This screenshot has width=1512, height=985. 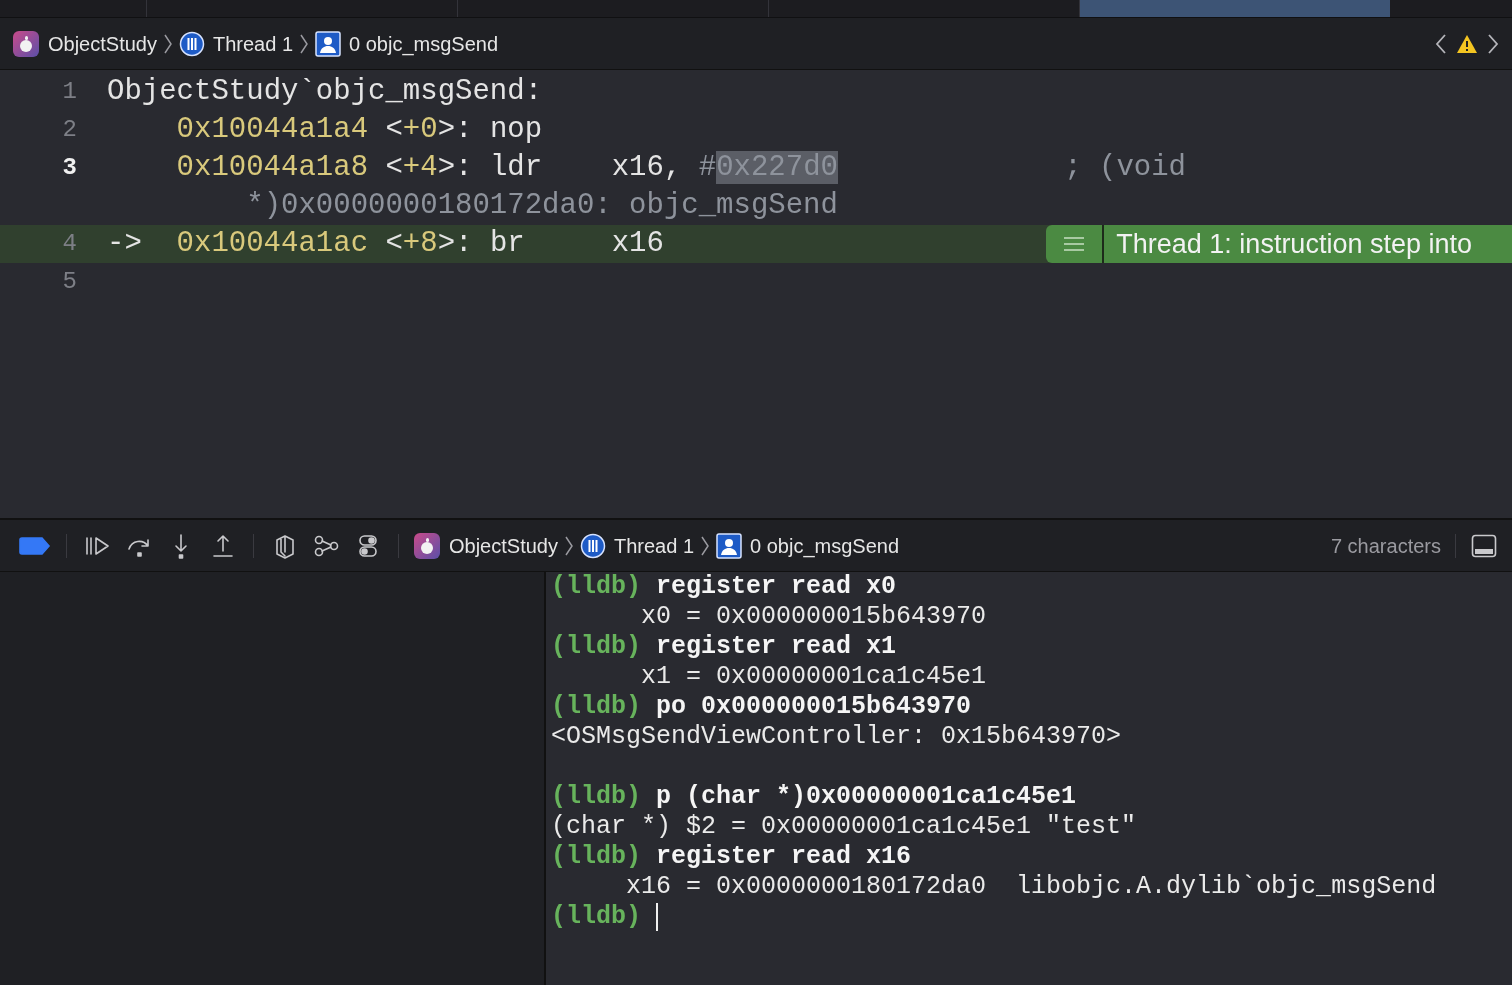 I want to click on console-command: register read x0, so click(x=776, y=587).